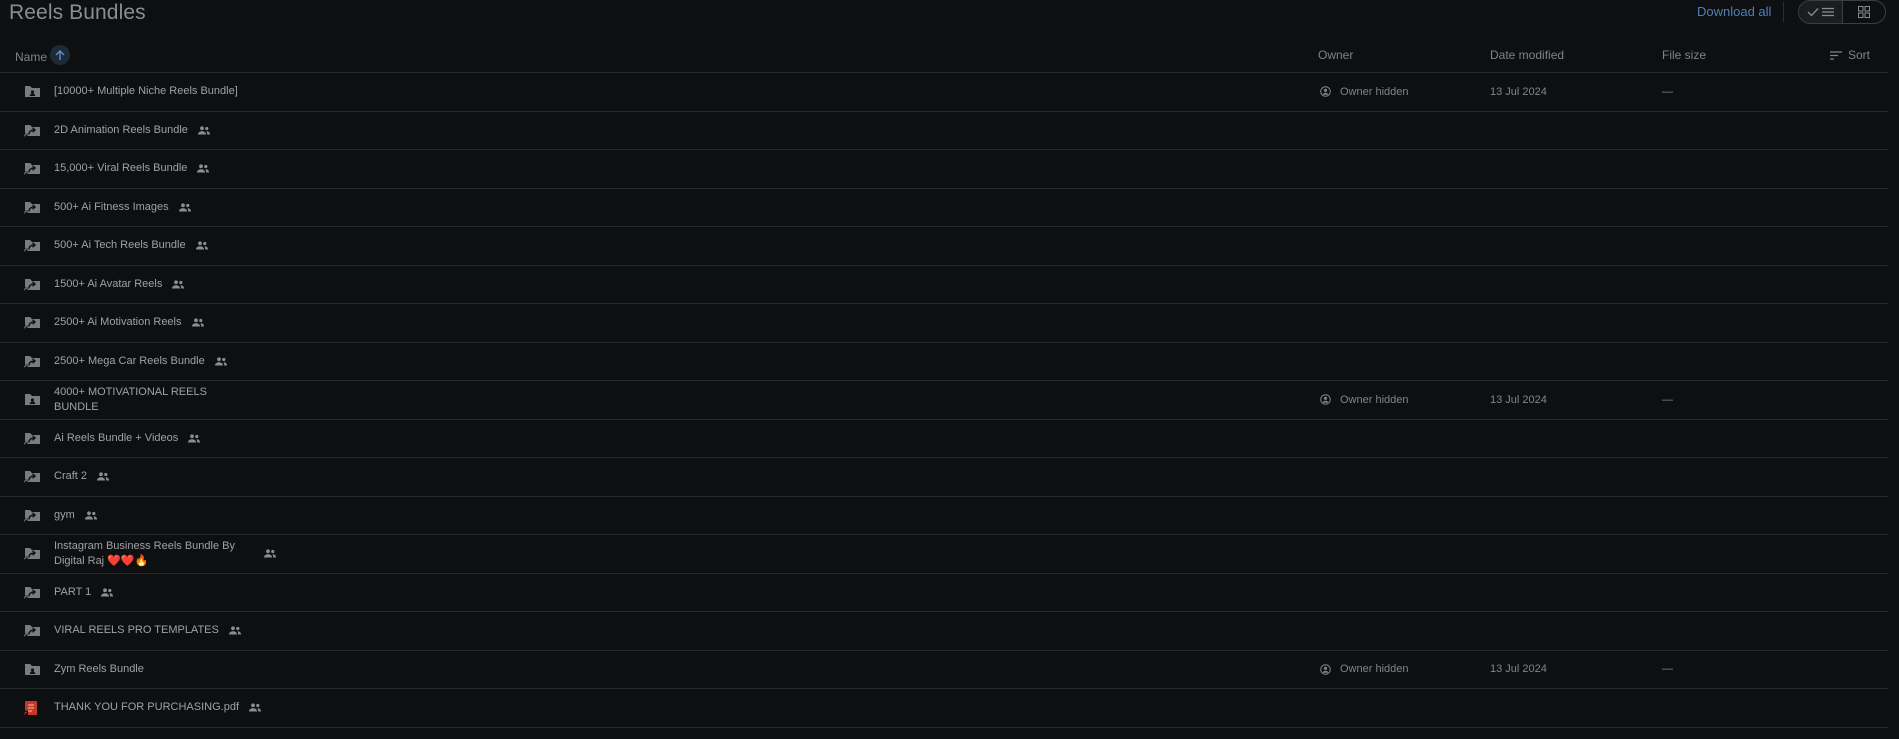 This screenshot has width=1899, height=739. What do you see at coordinates (129, 361) in the screenshot?
I see `file-name: 2500+ Mega Car Reels Bundle` at bounding box center [129, 361].